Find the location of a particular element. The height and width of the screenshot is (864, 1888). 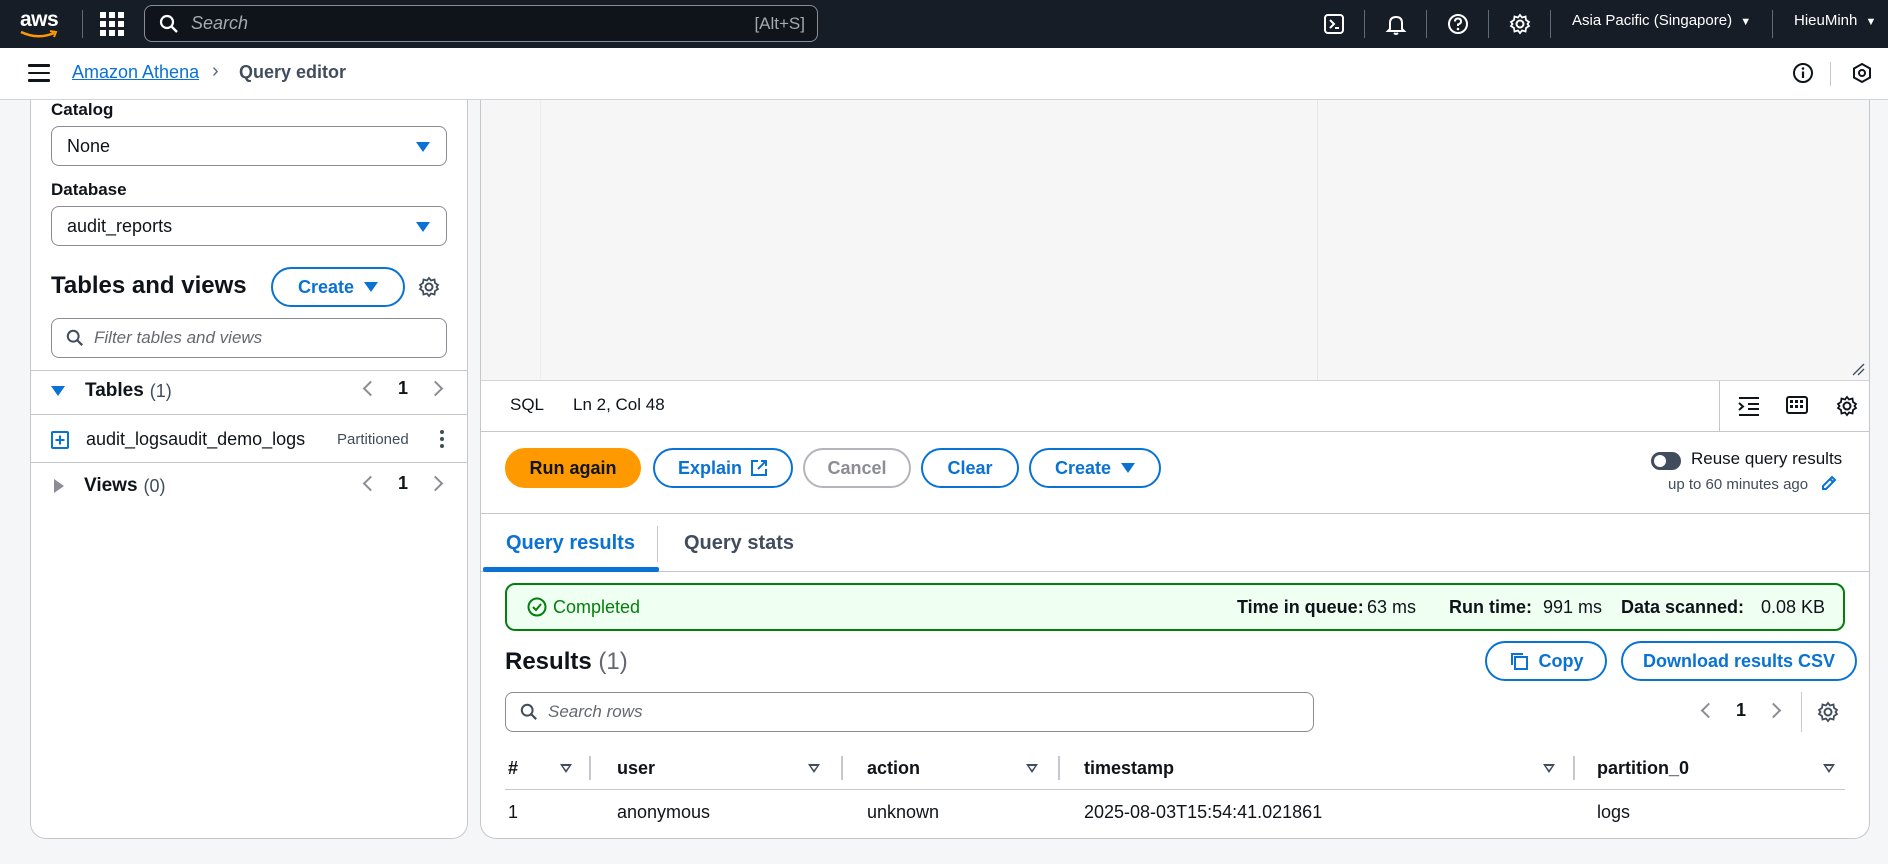

editor-settings-gear-icon is located at coordinates (1847, 408).